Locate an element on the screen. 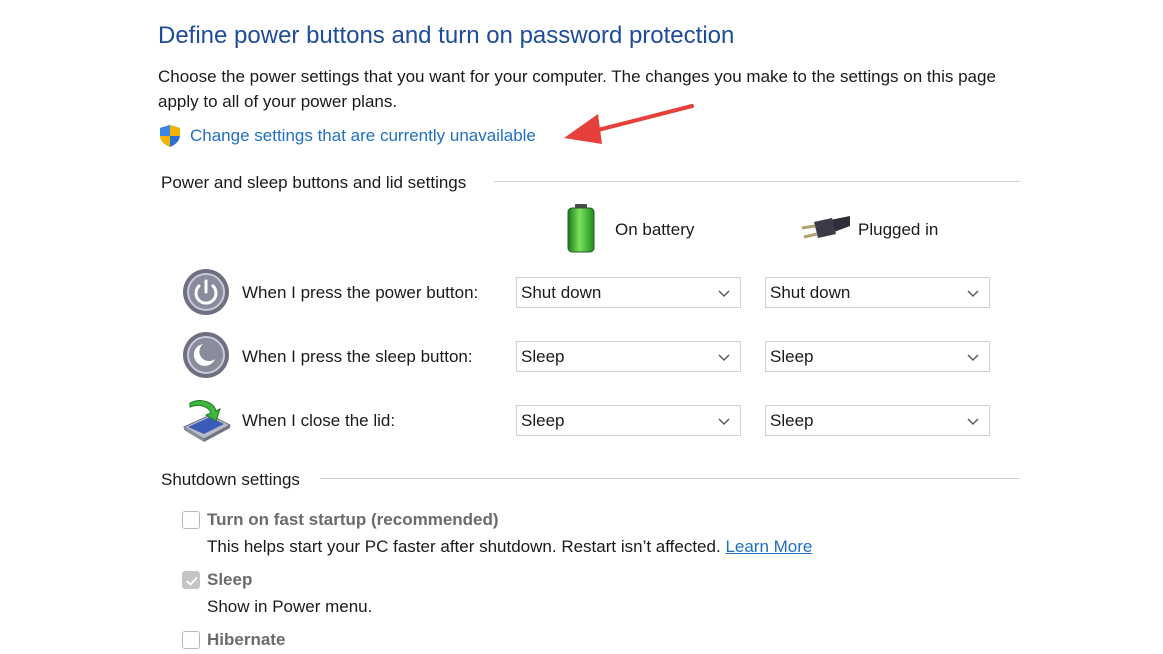 This screenshot has width=1163, height=654. fast-startup-label: Turn on fast startup (recommended) is located at coordinates (353, 519).